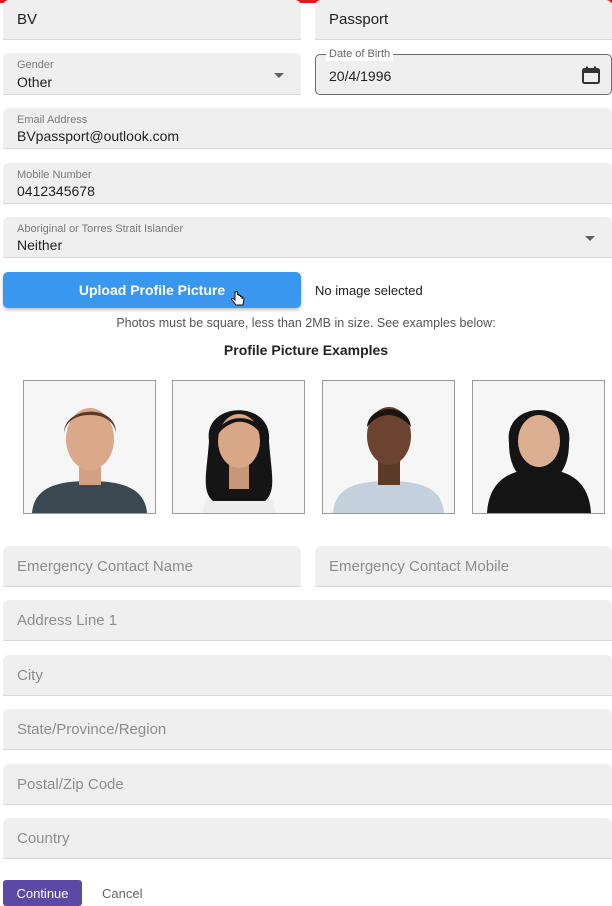 The width and height of the screenshot is (612, 906). Describe the element at coordinates (307, 128) in the screenshot. I see `email-field: Email Address BVpassport@outlook.com` at that location.